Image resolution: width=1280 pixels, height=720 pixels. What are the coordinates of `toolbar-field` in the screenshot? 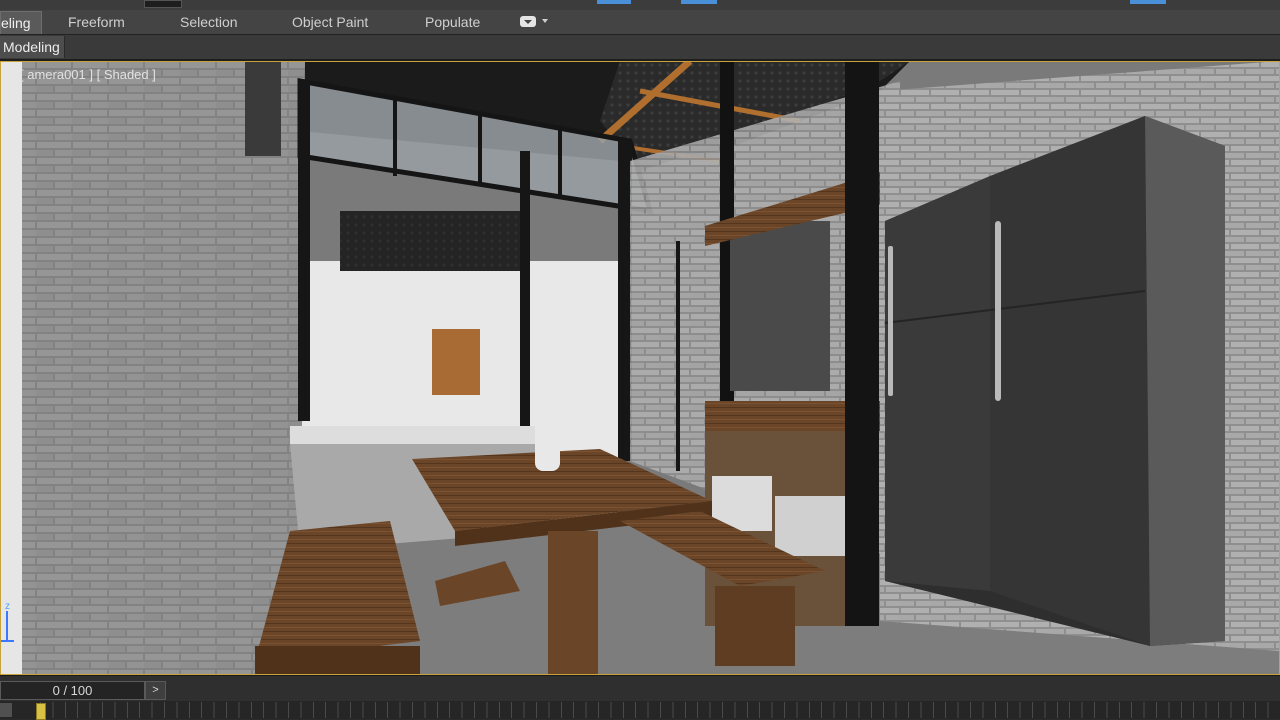 It's located at (163, 4).